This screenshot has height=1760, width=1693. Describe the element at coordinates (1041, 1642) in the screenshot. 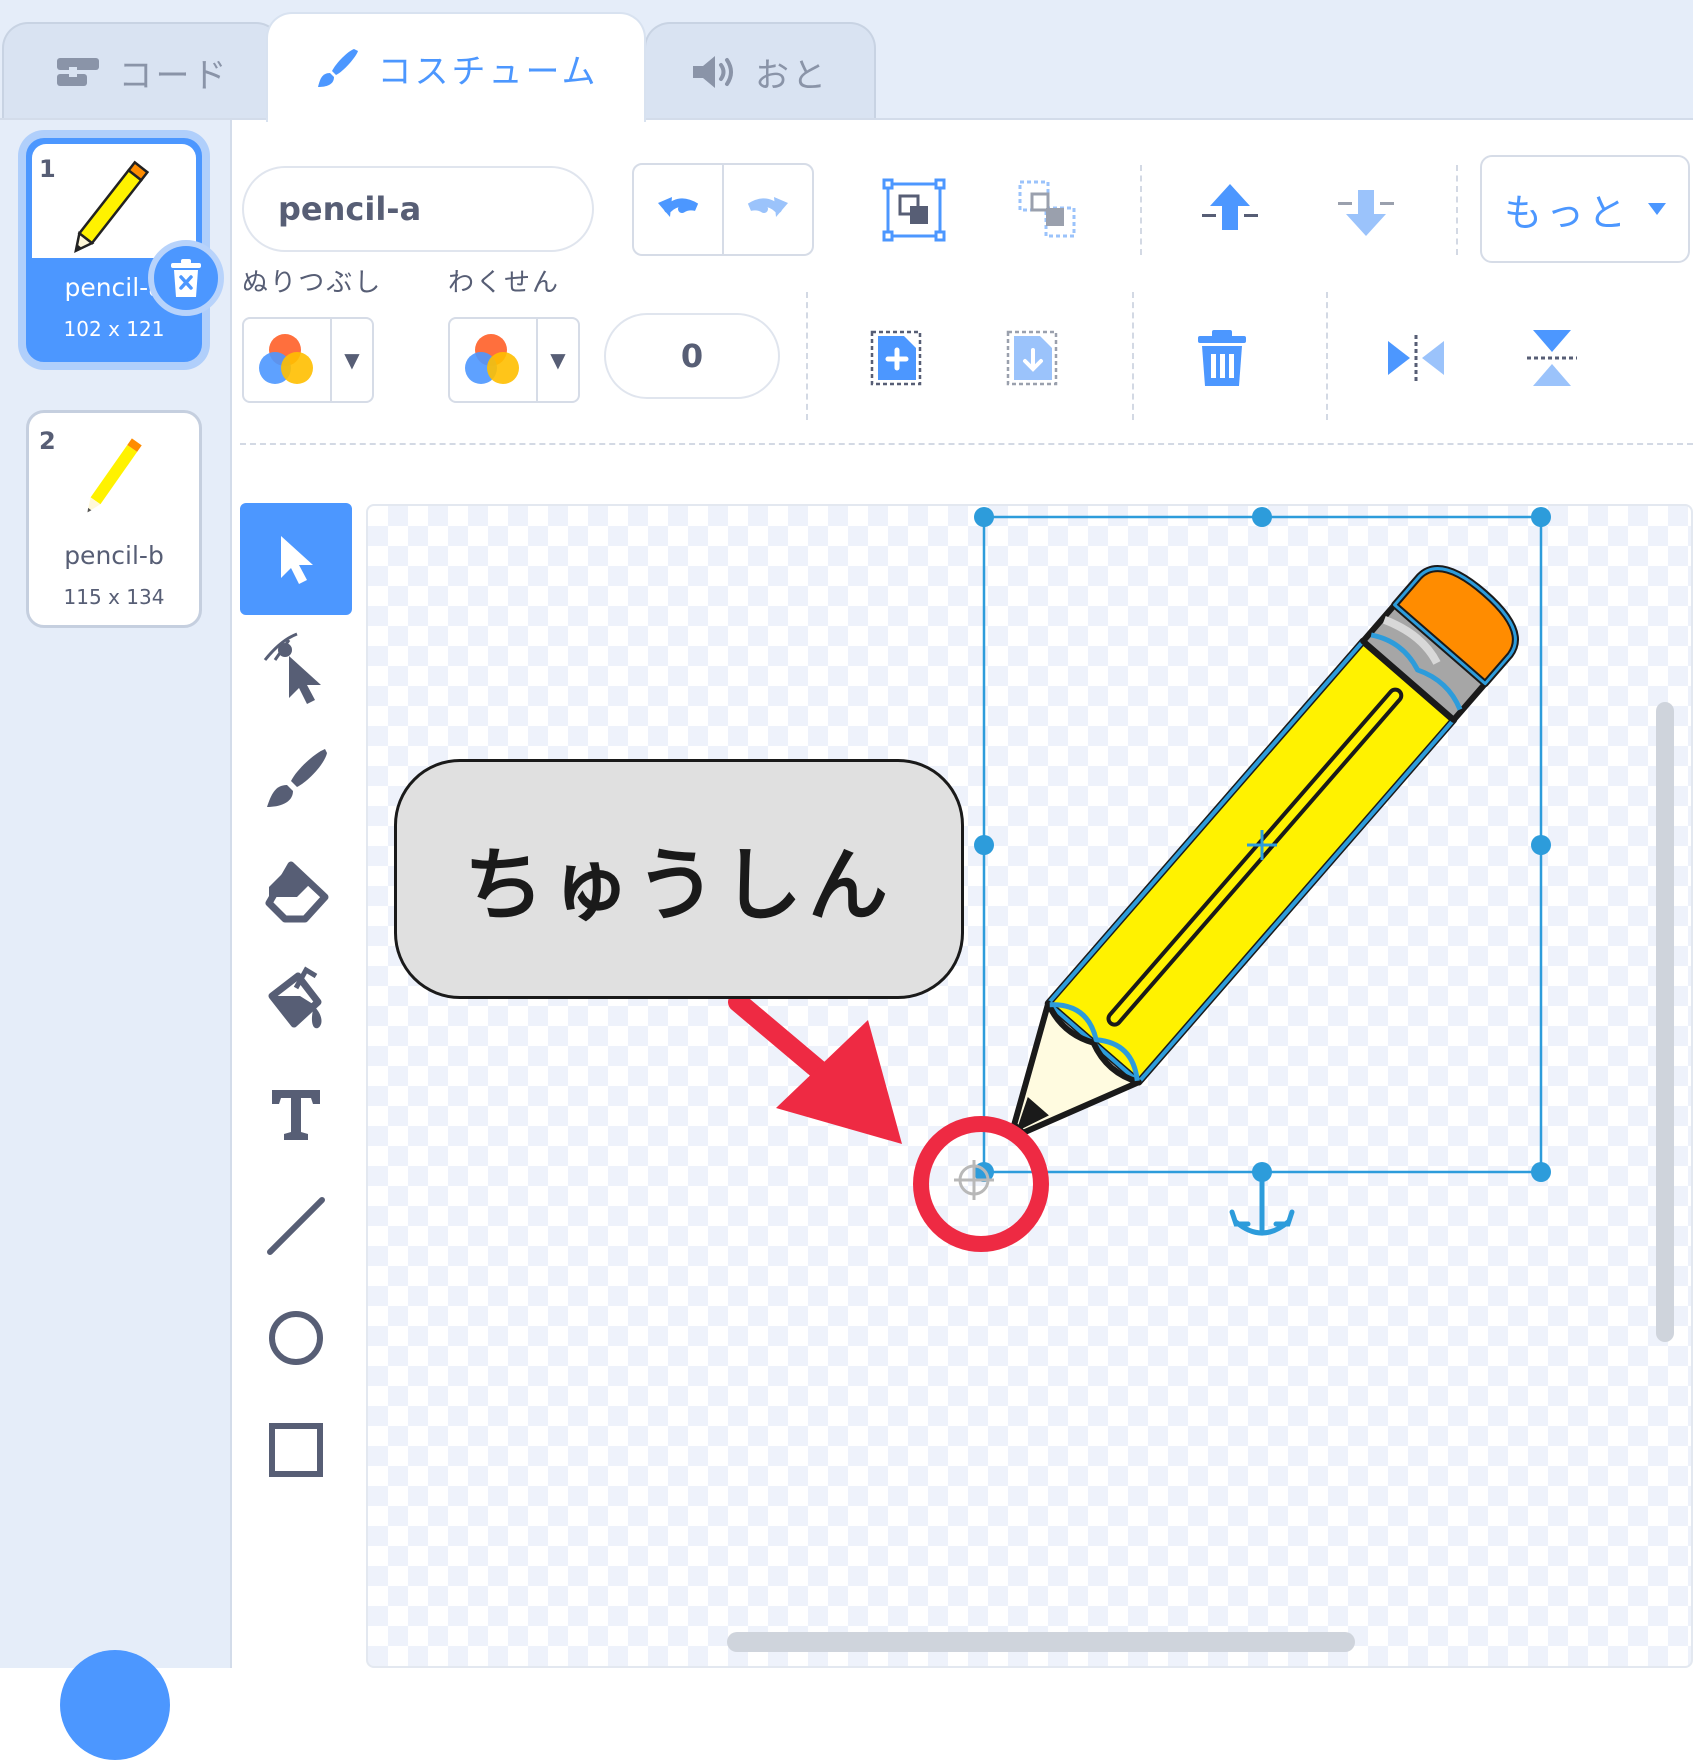

I see `horizontal-scrollbar` at that location.